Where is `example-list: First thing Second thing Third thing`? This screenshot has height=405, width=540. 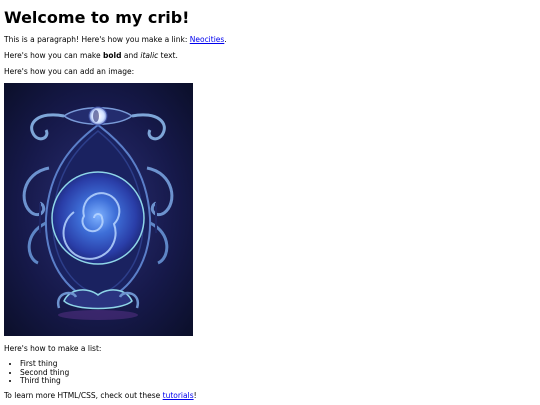
example-list: First thing Second thing Third thing is located at coordinates (270, 372).